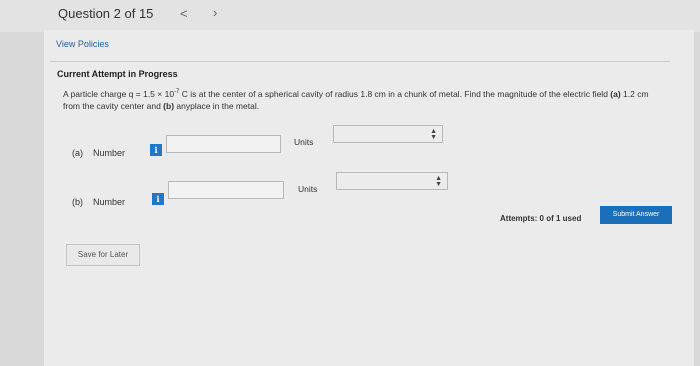  I want to click on problem-part-a: (a), so click(615, 93).